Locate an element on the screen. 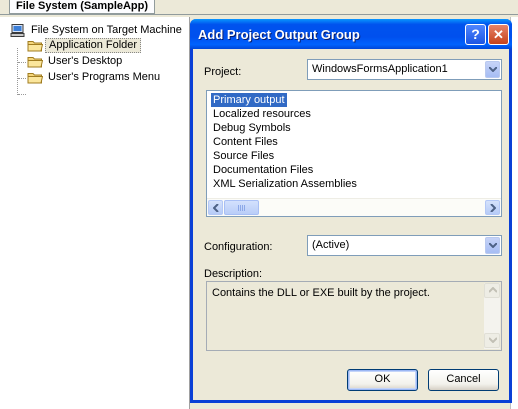 The image size is (518, 409). project-label: Project: is located at coordinates (223, 72).